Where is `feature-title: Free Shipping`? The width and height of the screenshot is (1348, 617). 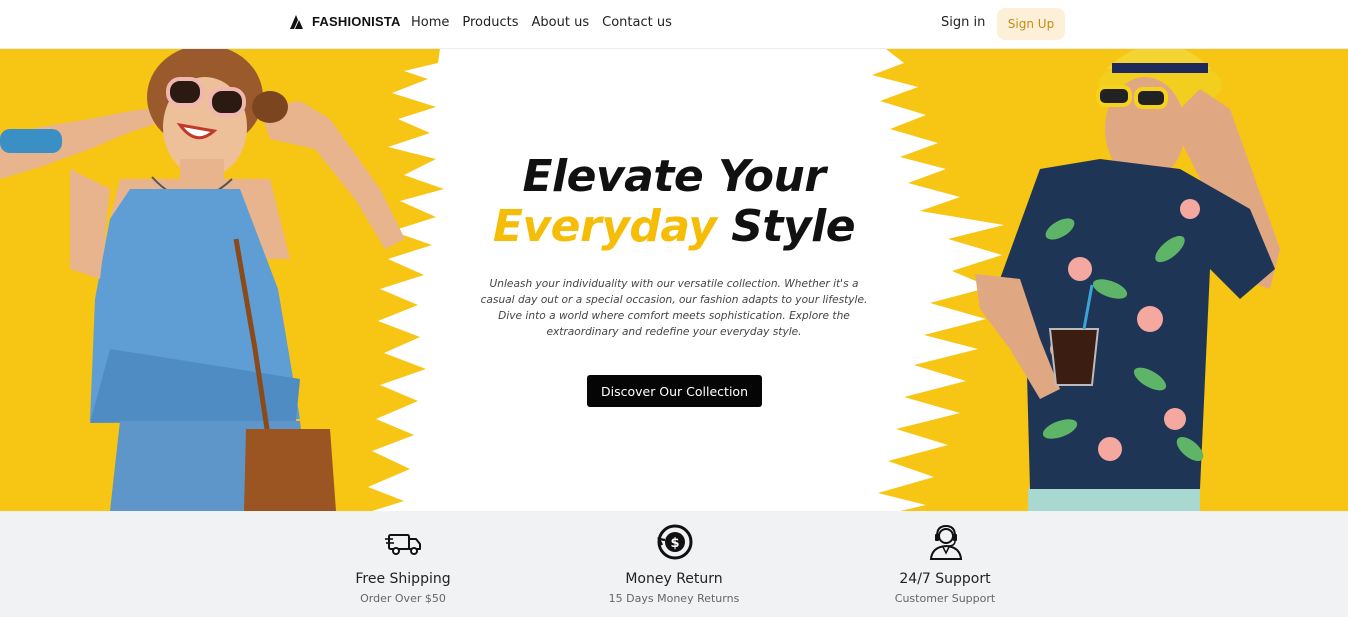 feature-title: Free Shipping is located at coordinates (403, 579).